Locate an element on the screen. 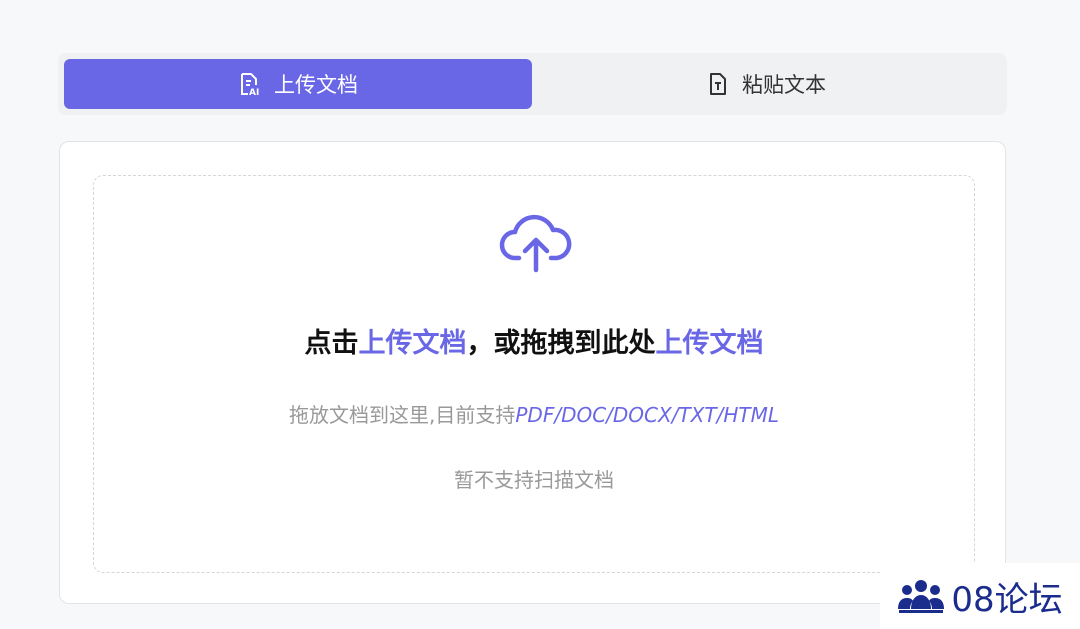  formats-prefix: 拖放文档到这里,目前支持 is located at coordinates (402, 415).